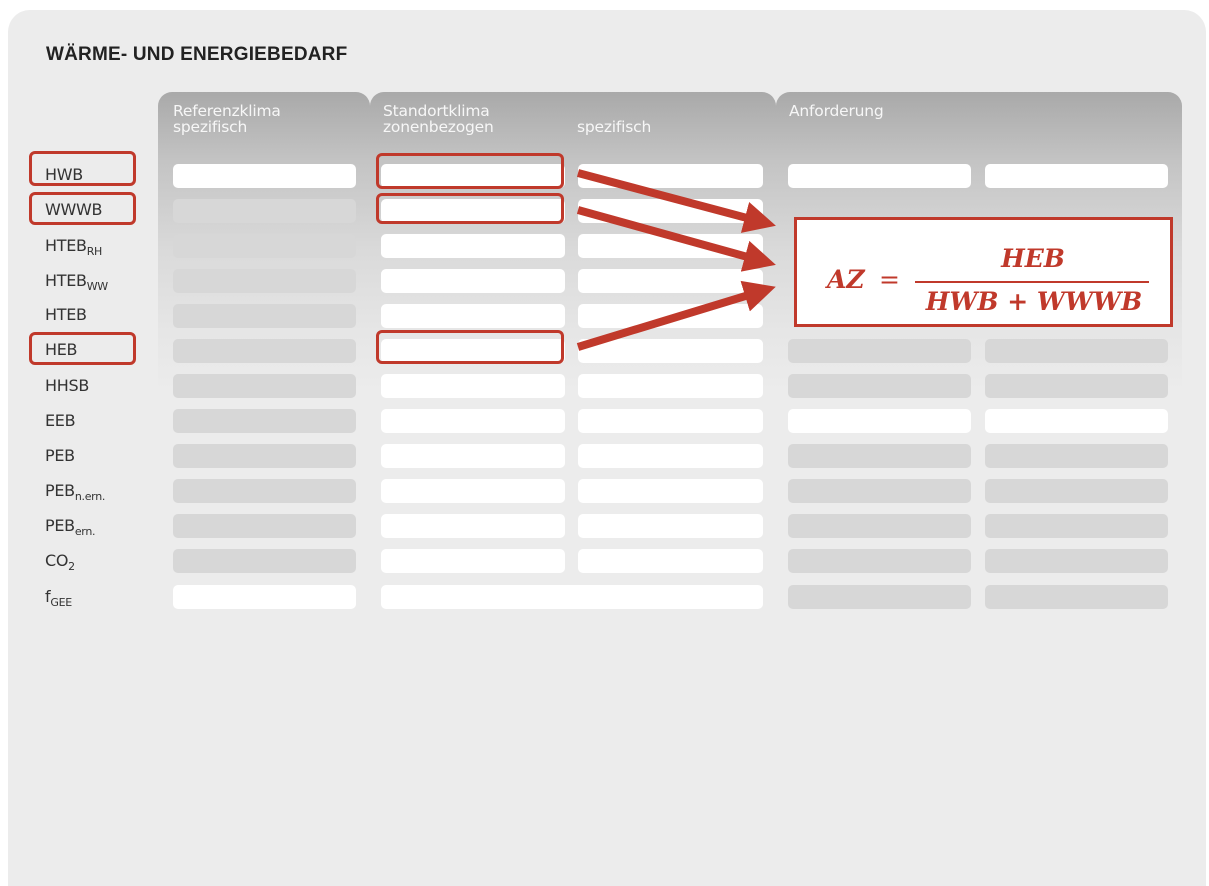 The width and height of the screenshot is (1209, 886). What do you see at coordinates (676, 260) in the screenshot?
I see `arrows-layer` at bounding box center [676, 260].